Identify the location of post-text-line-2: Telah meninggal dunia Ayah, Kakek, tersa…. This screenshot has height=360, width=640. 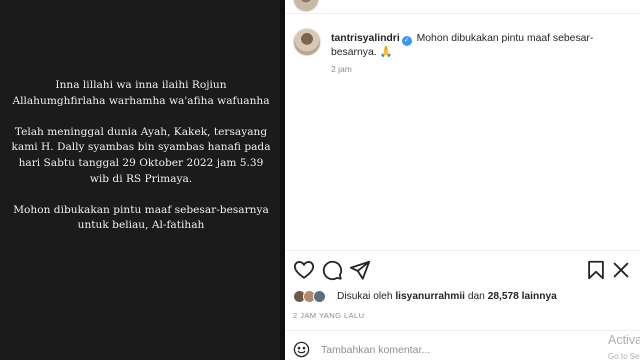
(141, 155).